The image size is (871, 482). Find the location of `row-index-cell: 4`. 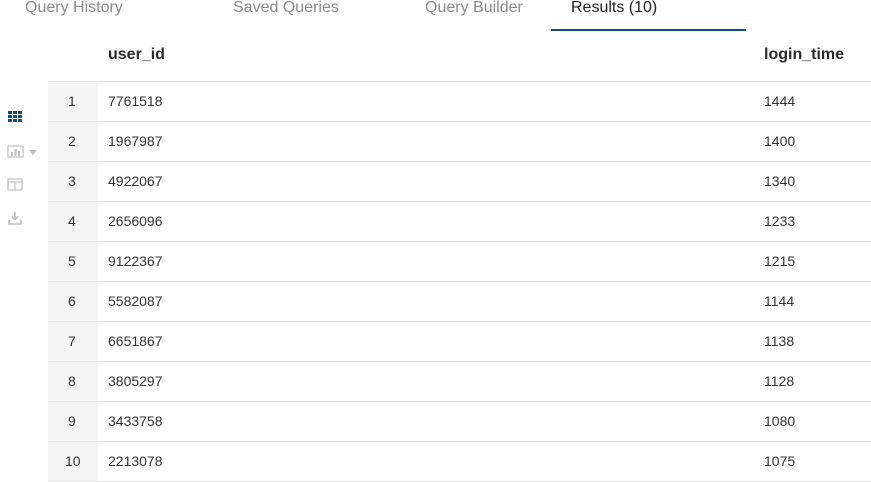

row-index-cell: 4 is located at coordinates (73, 221).